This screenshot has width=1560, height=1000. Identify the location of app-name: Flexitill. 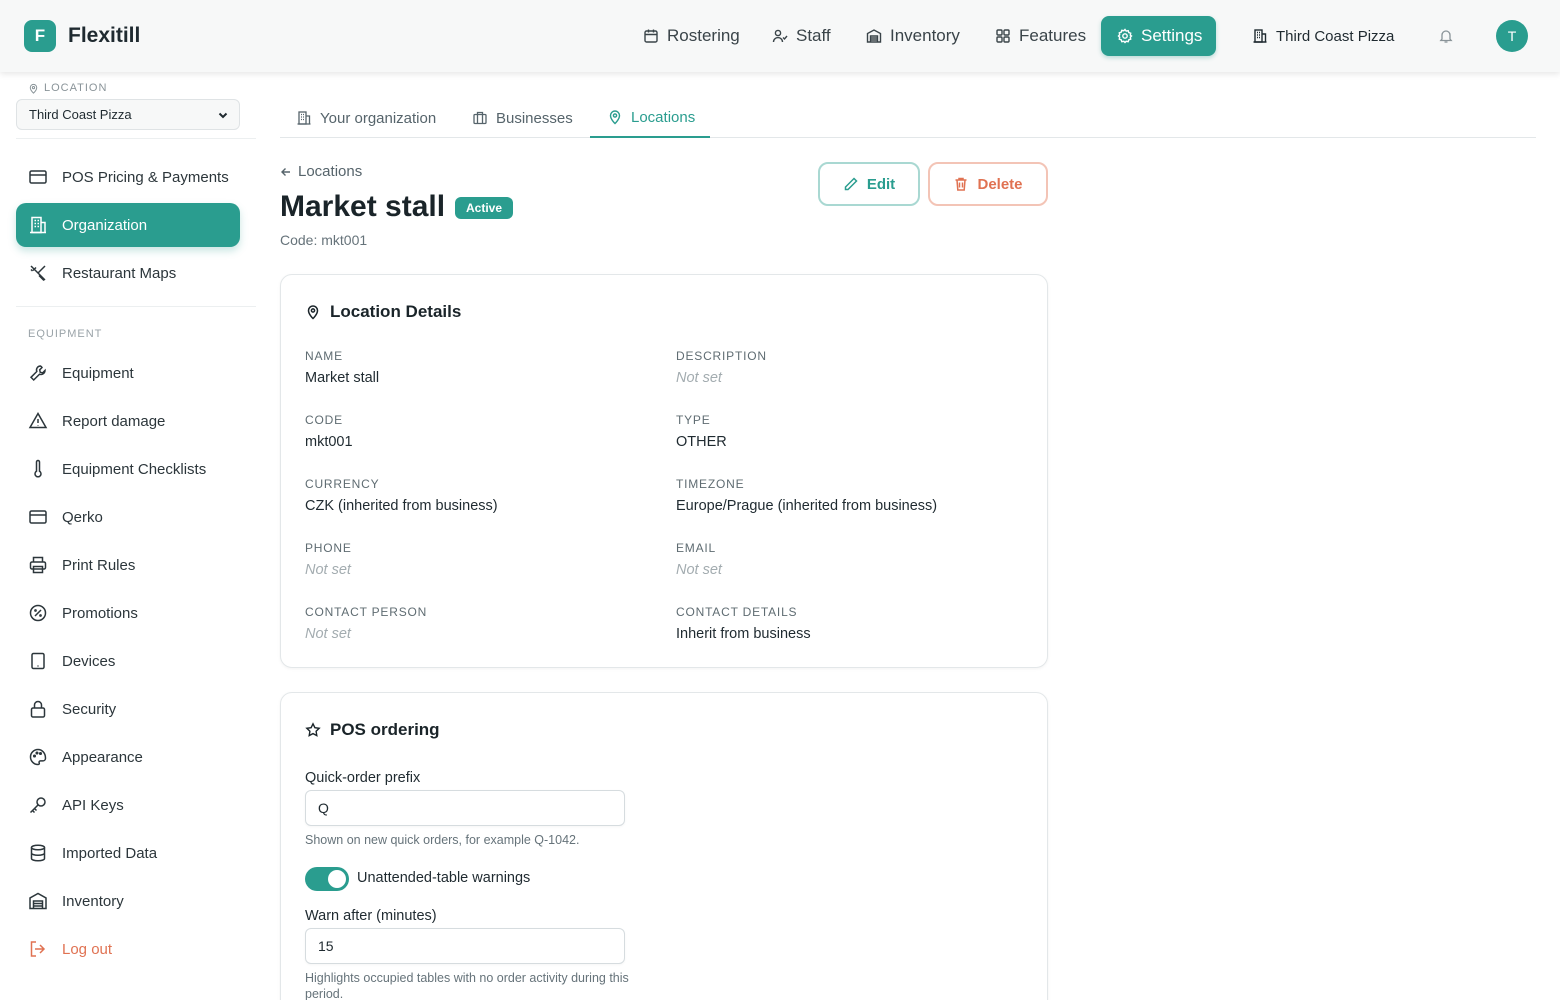
(104, 36).